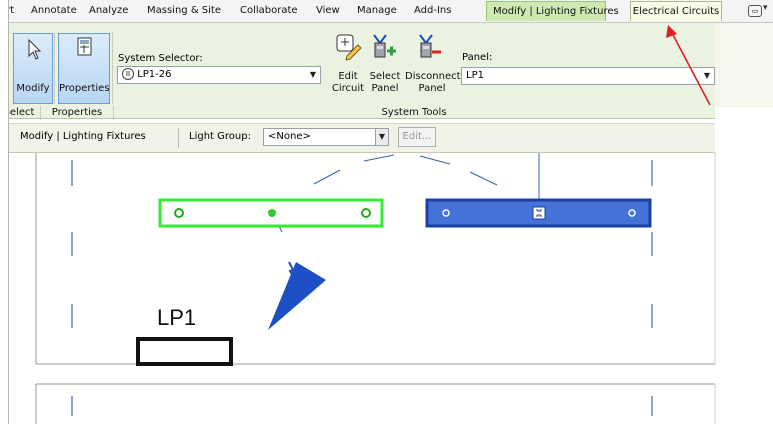 The height and width of the screenshot is (424, 773). Describe the element at coordinates (405, 170) in the screenshot. I see `circuit-wire-arc` at that location.